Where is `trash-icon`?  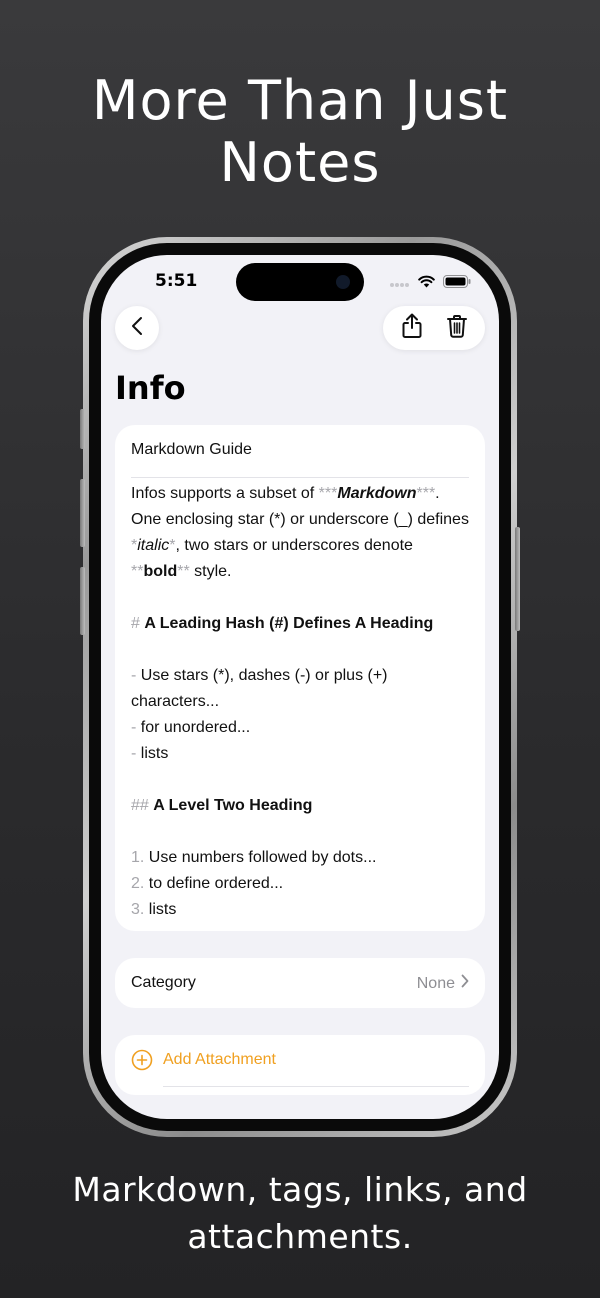 trash-icon is located at coordinates (457, 326).